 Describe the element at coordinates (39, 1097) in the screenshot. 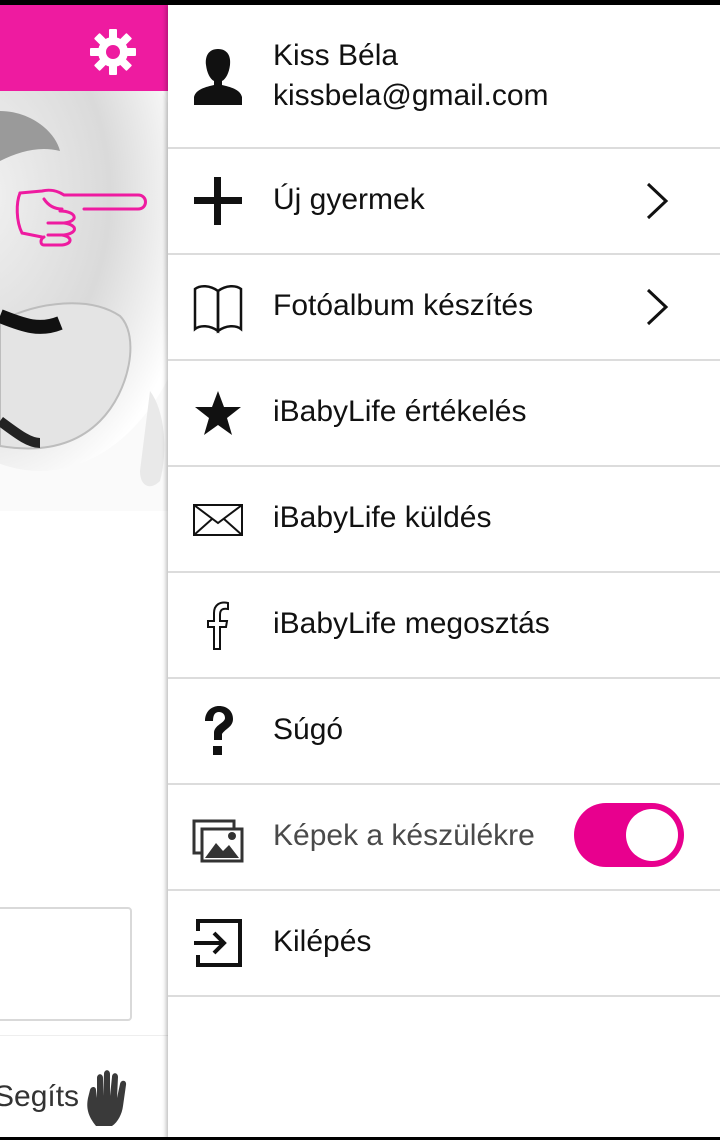

I see `help-label: Segíts` at that location.